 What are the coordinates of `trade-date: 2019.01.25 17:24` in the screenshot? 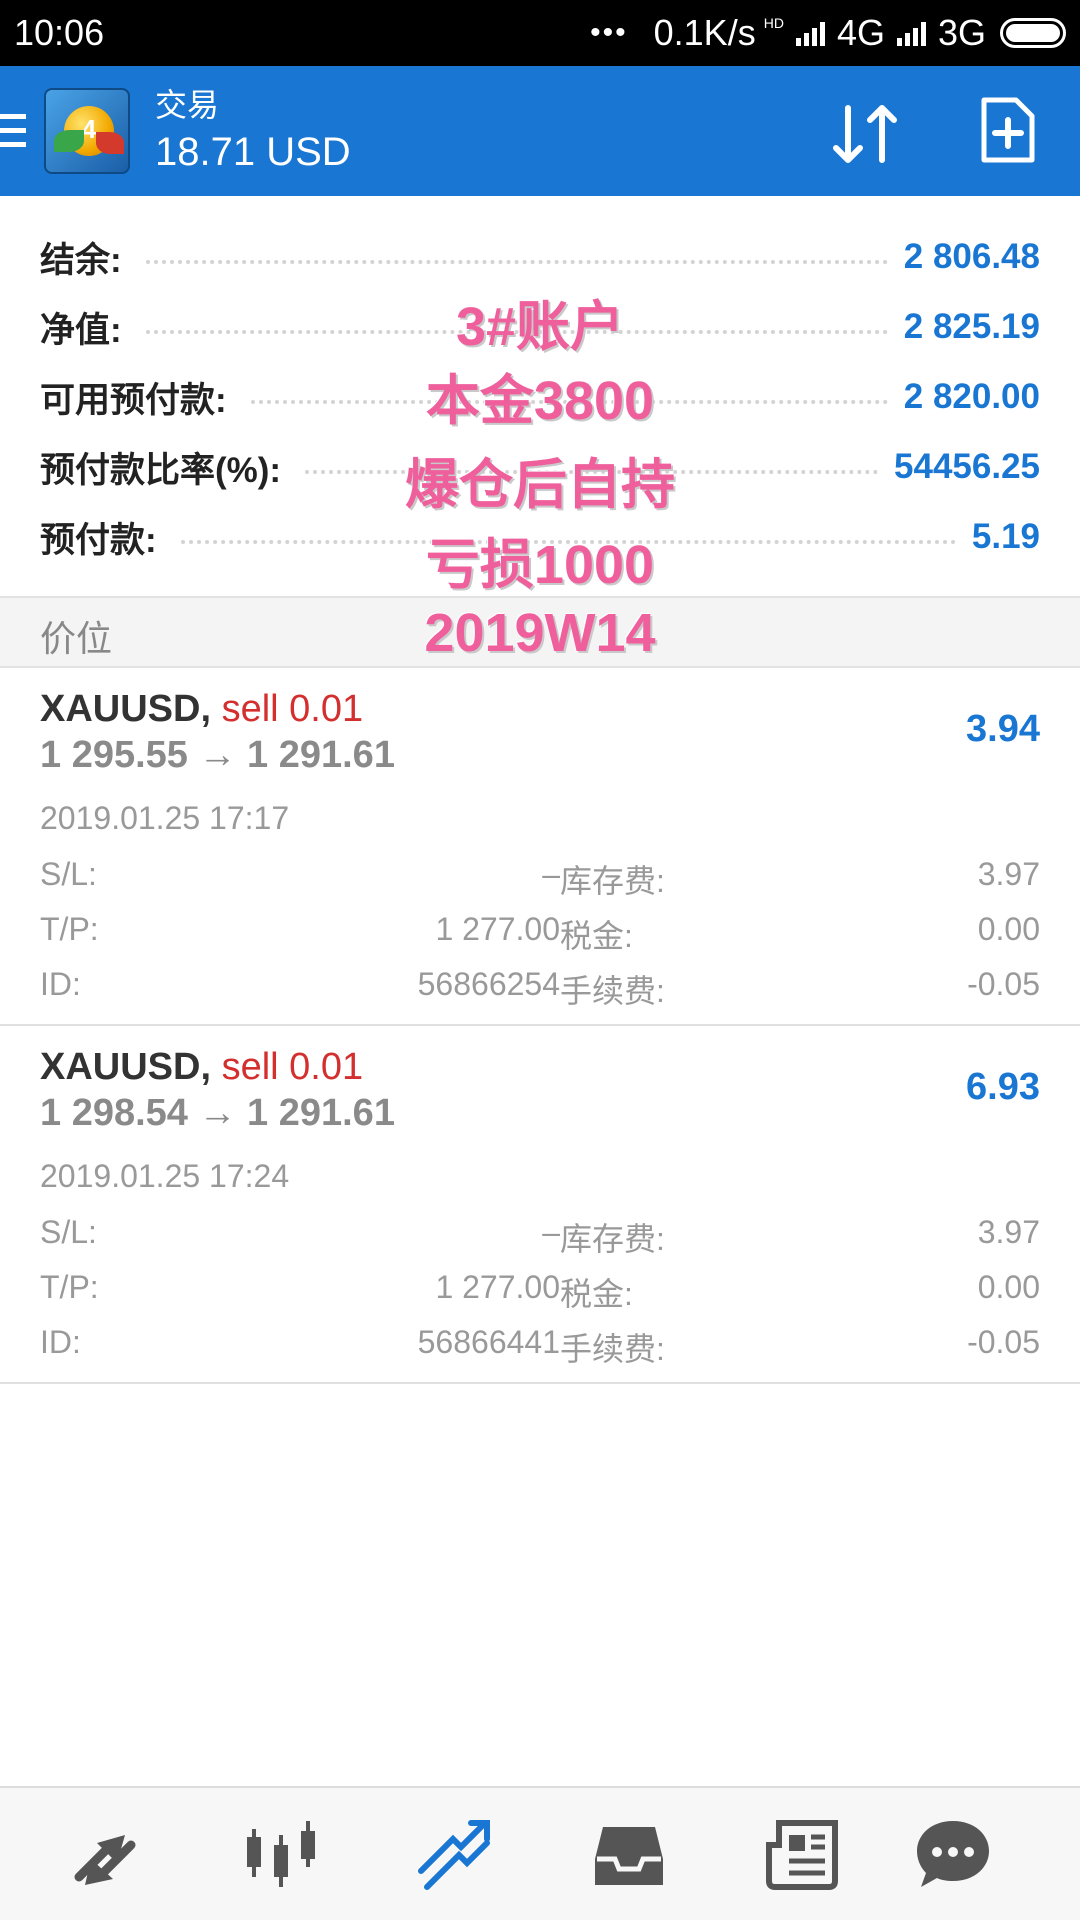 It's located at (165, 1176).